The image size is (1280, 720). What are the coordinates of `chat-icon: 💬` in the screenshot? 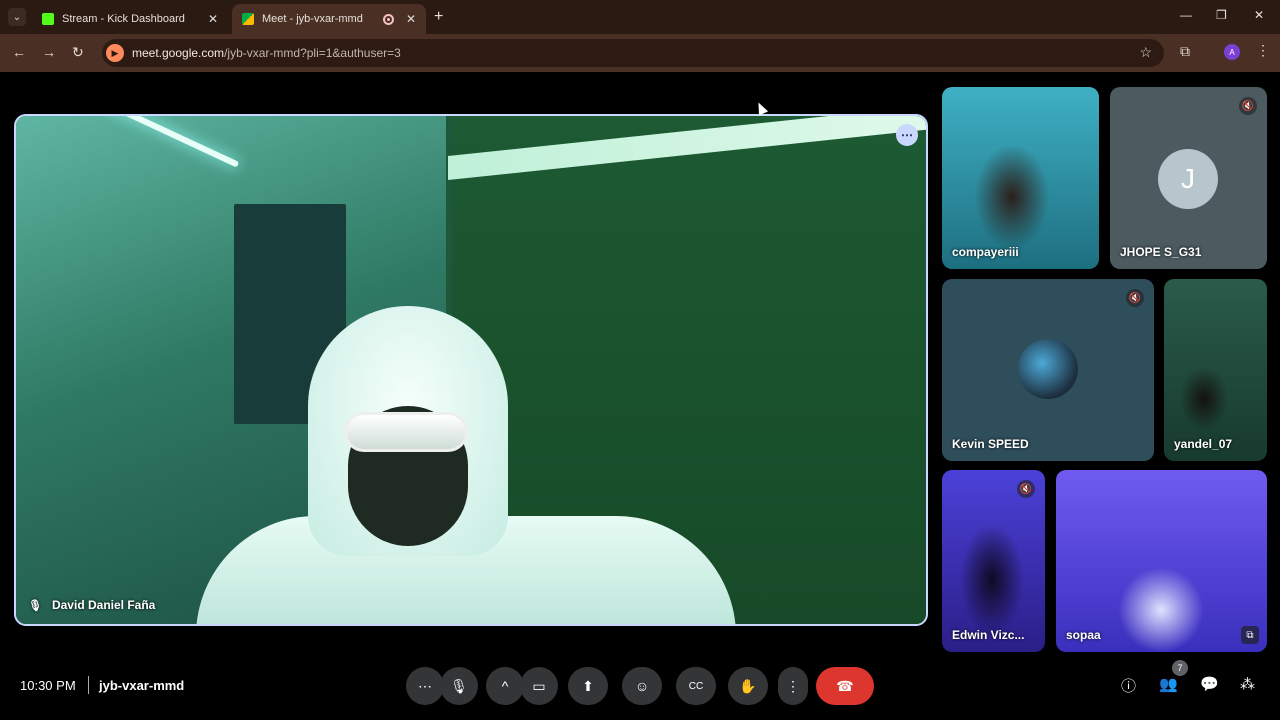 It's located at (1209, 684).